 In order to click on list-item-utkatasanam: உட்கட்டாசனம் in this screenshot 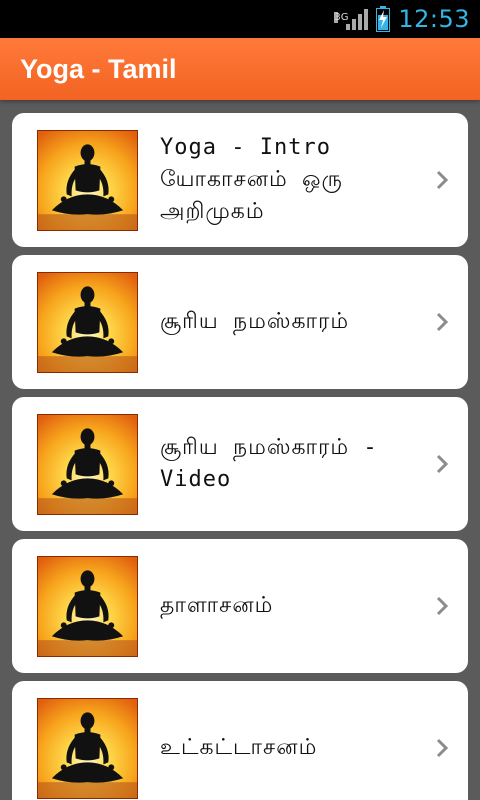, I will do `click(240, 740)`.